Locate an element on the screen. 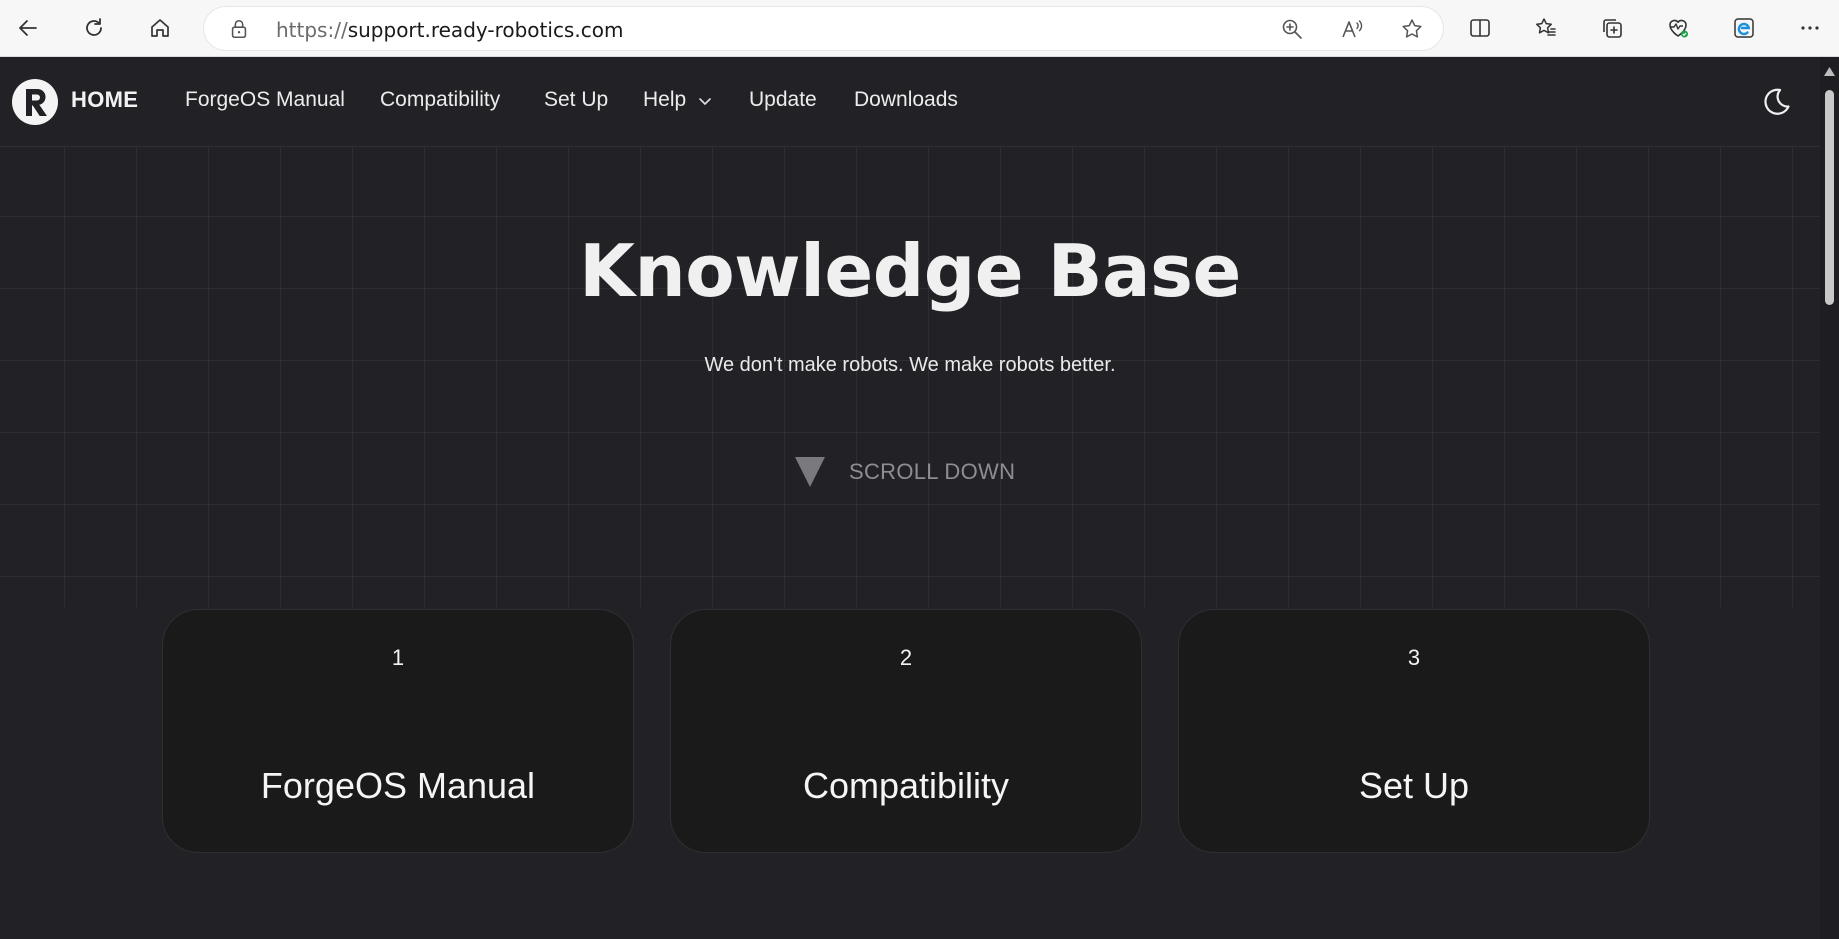 The height and width of the screenshot is (939, 1839). favorites-button is located at coordinates (1546, 28).